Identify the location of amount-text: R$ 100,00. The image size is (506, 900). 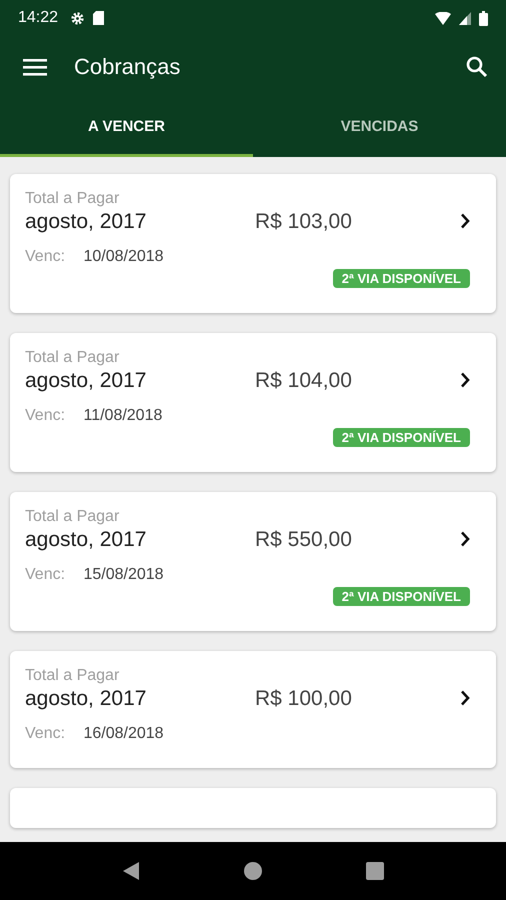
(303, 699).